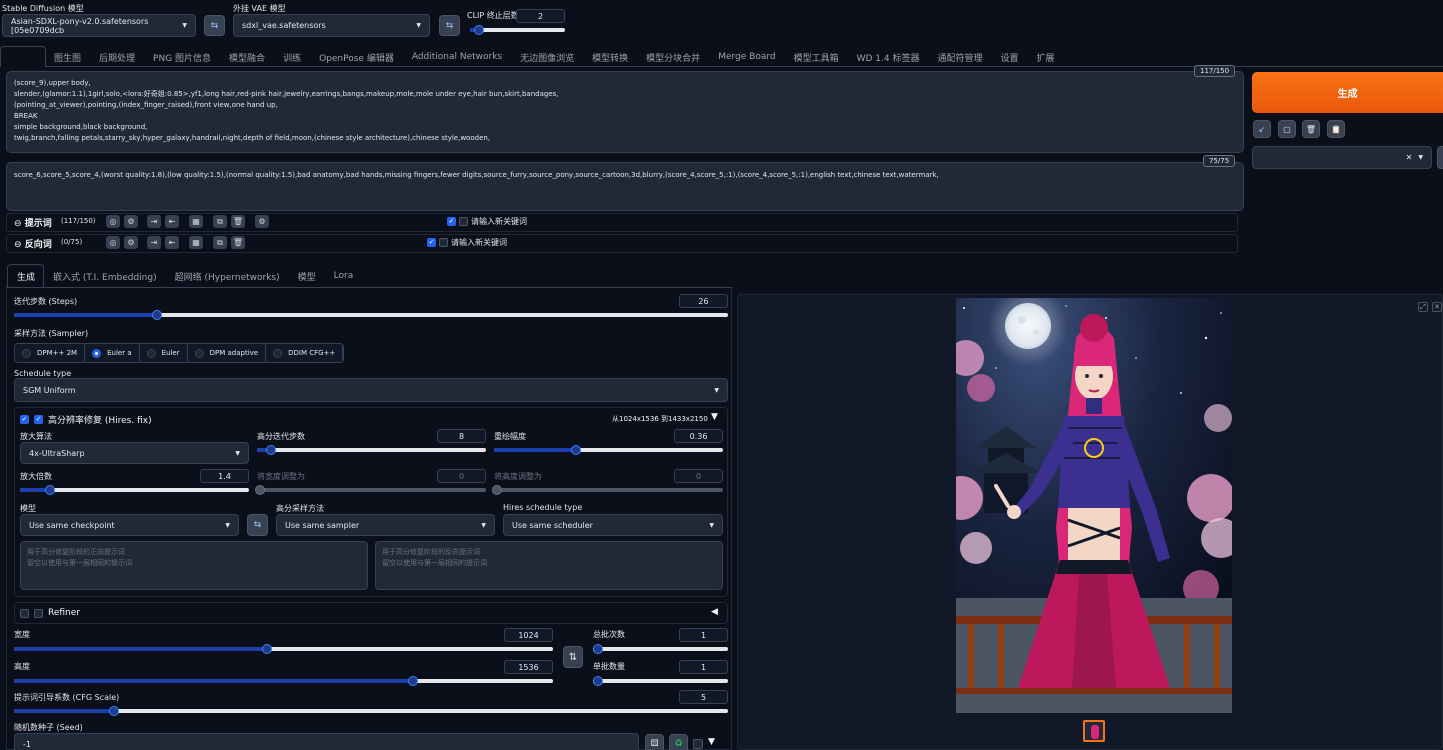 Image resolution: width=1443 pixels, height=750 pixels. What do you see at coordinates (227, 353) in the screenshot?
I see `sampler-option: DPM adaptive` at bounding box center [227, 353].